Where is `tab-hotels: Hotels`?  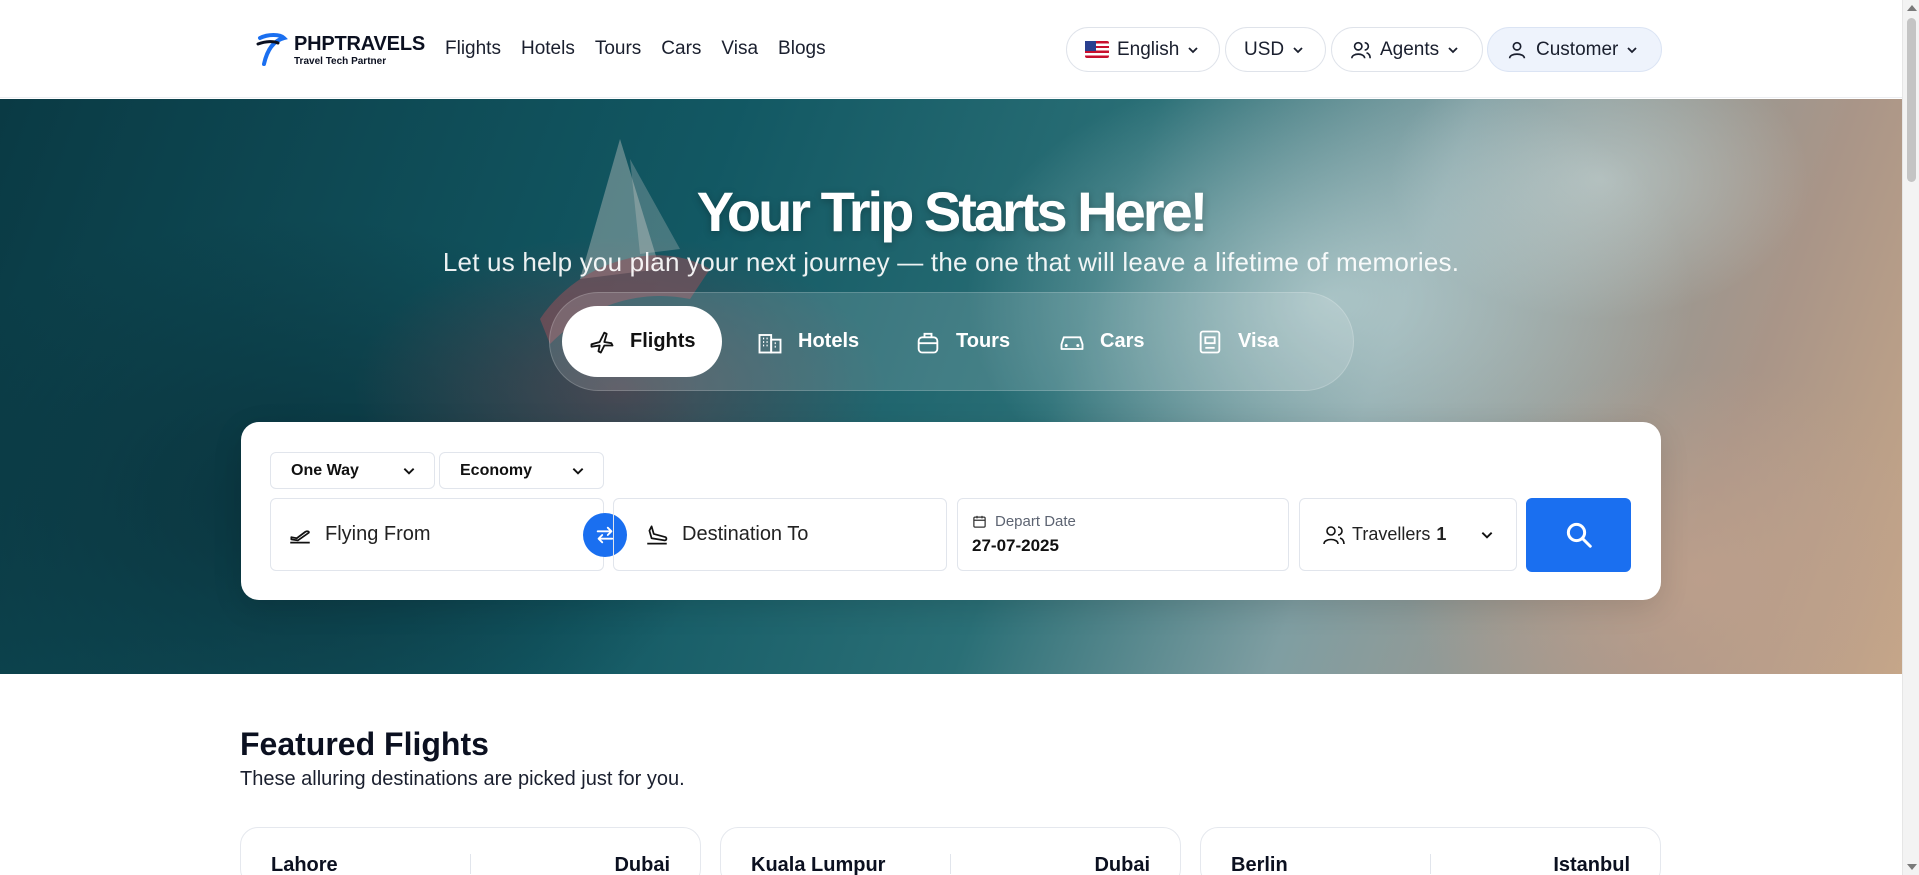
tab-hotels: Hotels is located at coordinates (807, 341).